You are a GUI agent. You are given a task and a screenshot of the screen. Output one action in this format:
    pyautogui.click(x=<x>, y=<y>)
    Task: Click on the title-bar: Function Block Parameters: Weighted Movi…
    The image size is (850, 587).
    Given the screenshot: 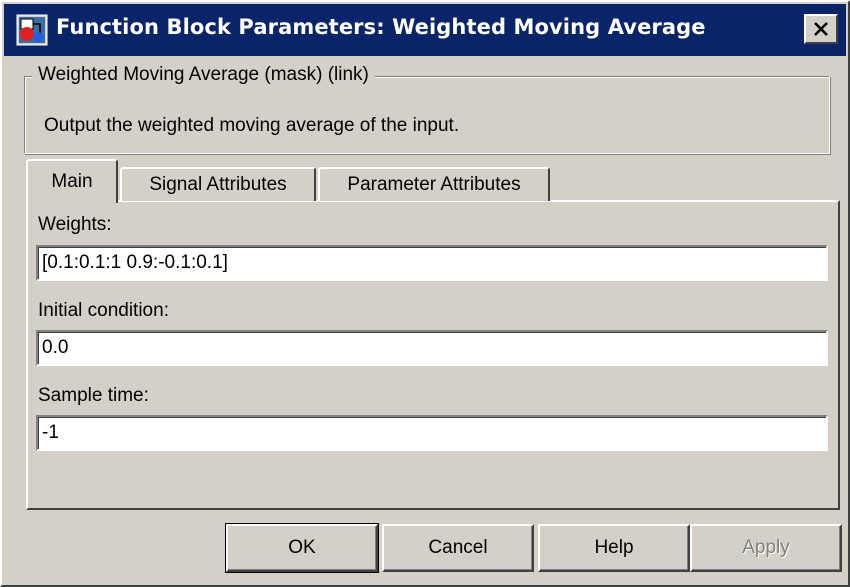 What is the action you would take?
    pyautogui.click(x=425, y=30)
    